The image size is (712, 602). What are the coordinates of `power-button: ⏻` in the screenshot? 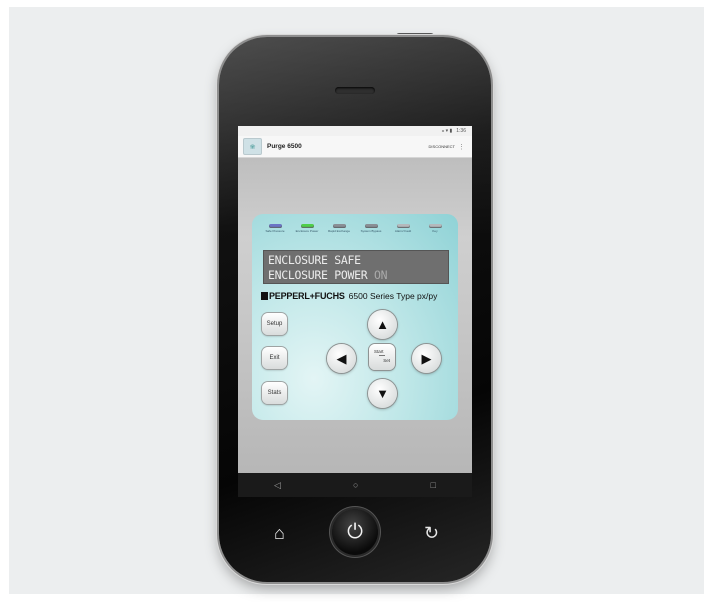 It's located at (355, 532).